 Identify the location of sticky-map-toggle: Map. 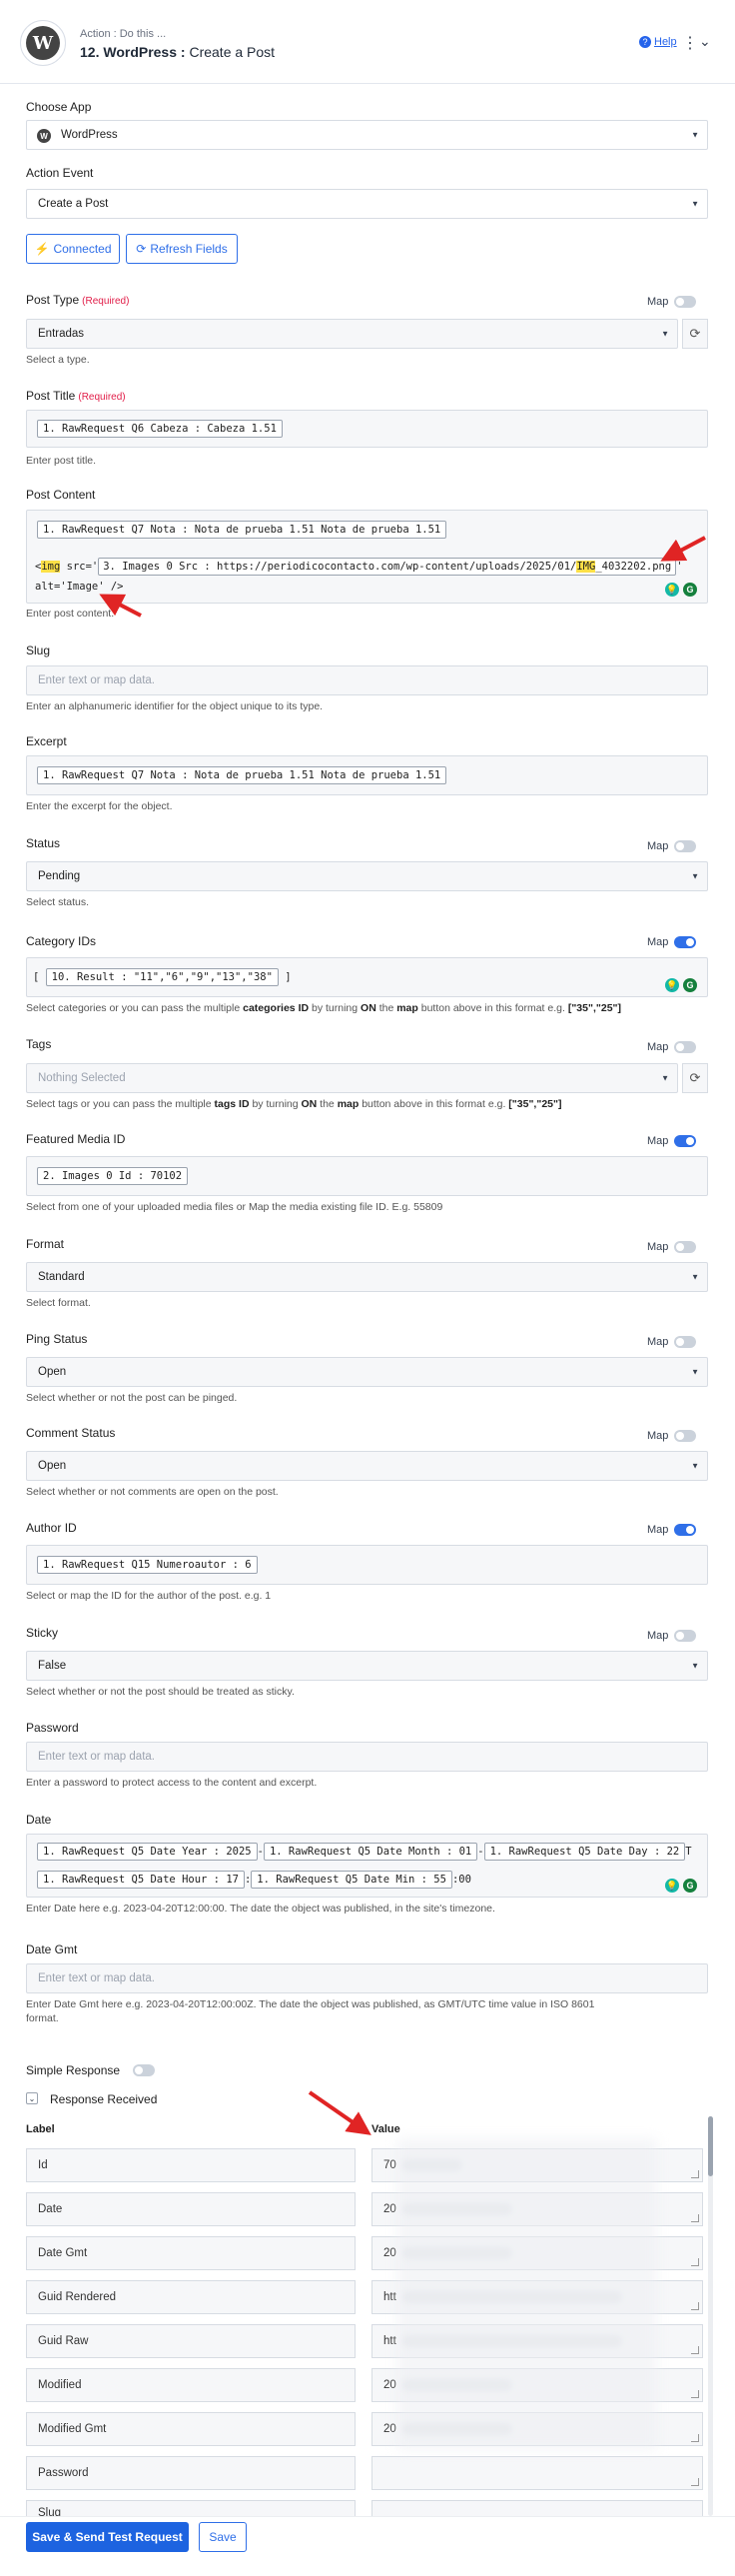
(672, 1636).